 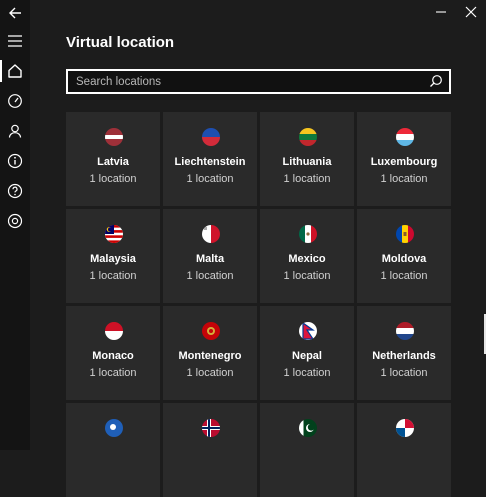 What do you see at coordinates (404, 162) in the screenshot?
I see `location-name: Luxembourg` at bounding box center [404, 162].